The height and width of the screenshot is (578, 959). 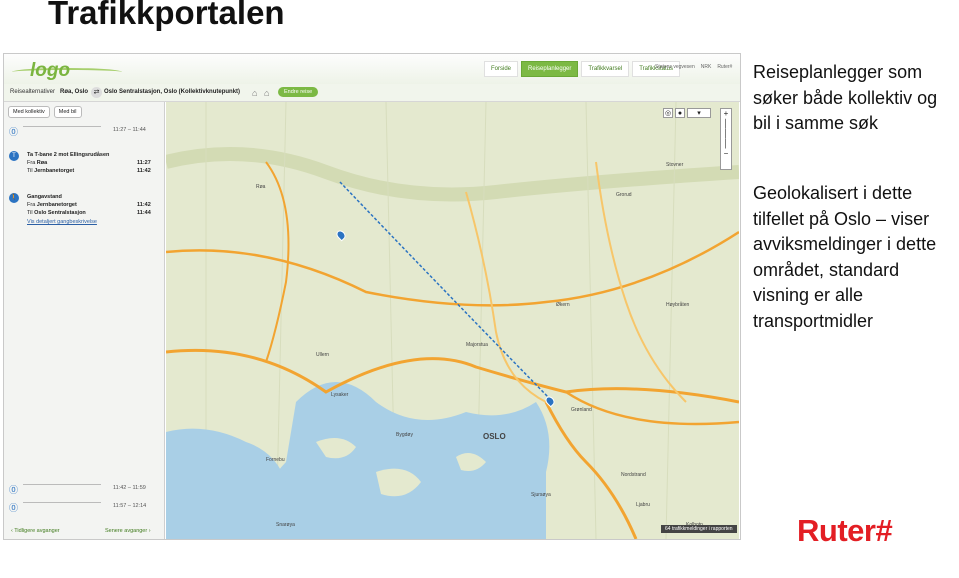 I want to click on mode-kollektiv-button: Med kollektiv, so click(x=29, y=112).